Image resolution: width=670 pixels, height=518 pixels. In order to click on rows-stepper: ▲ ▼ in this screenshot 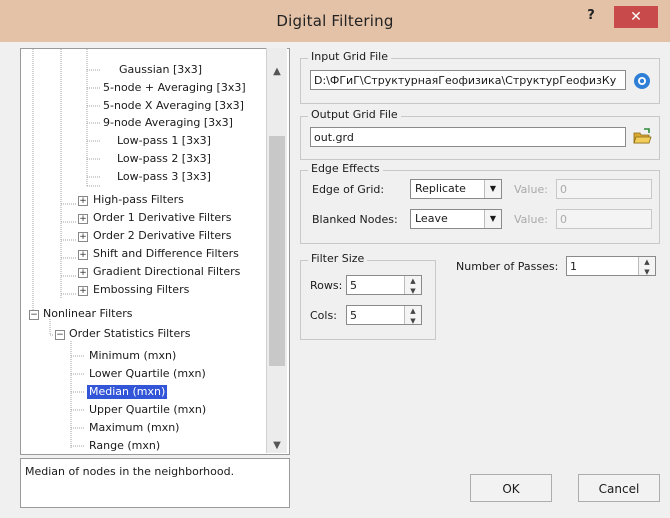, I will do `click(412, 285)`.